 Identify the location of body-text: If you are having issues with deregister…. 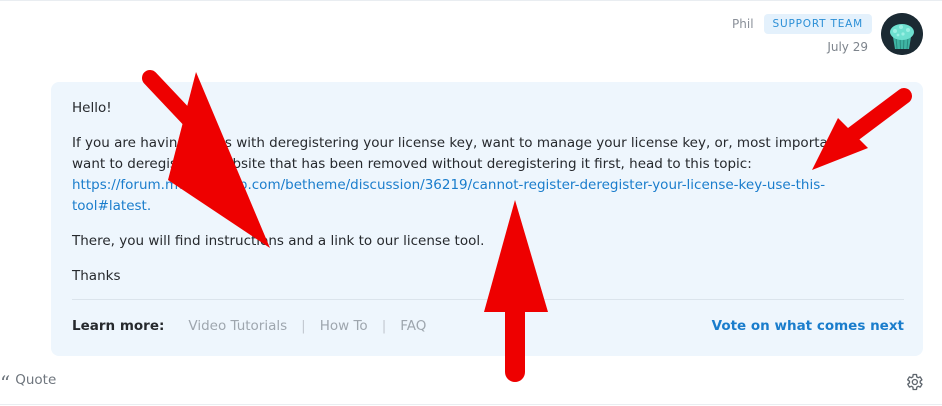
(465, 153).